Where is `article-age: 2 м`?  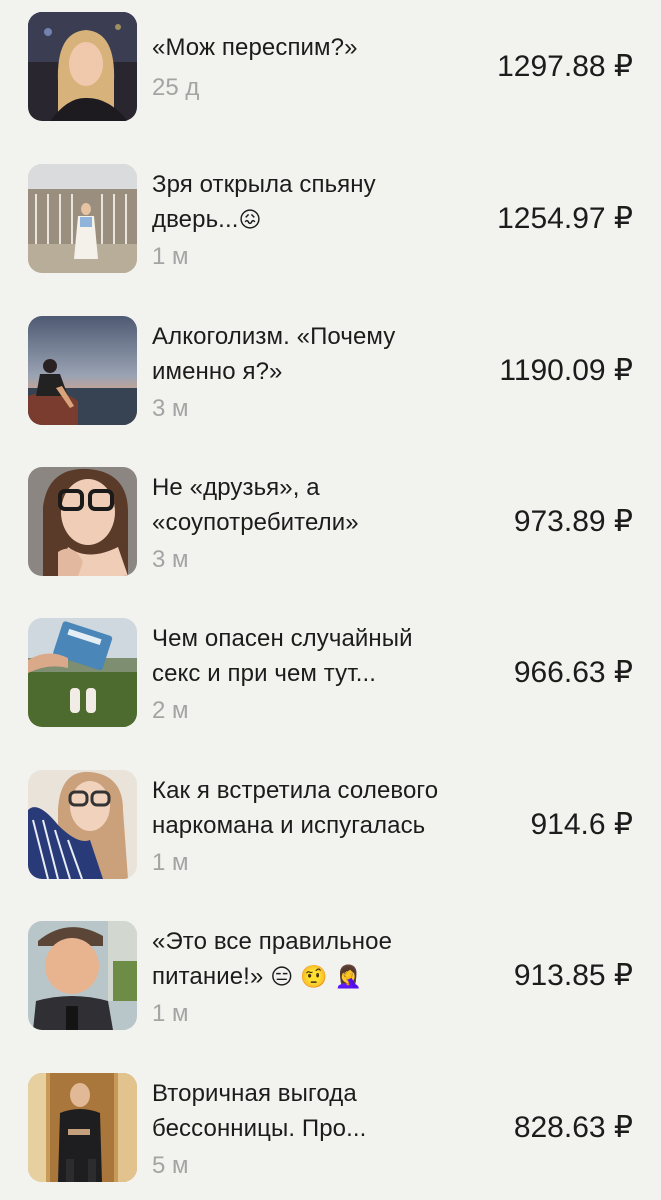
article-age: 2 м is located at coordinates (170, 710).